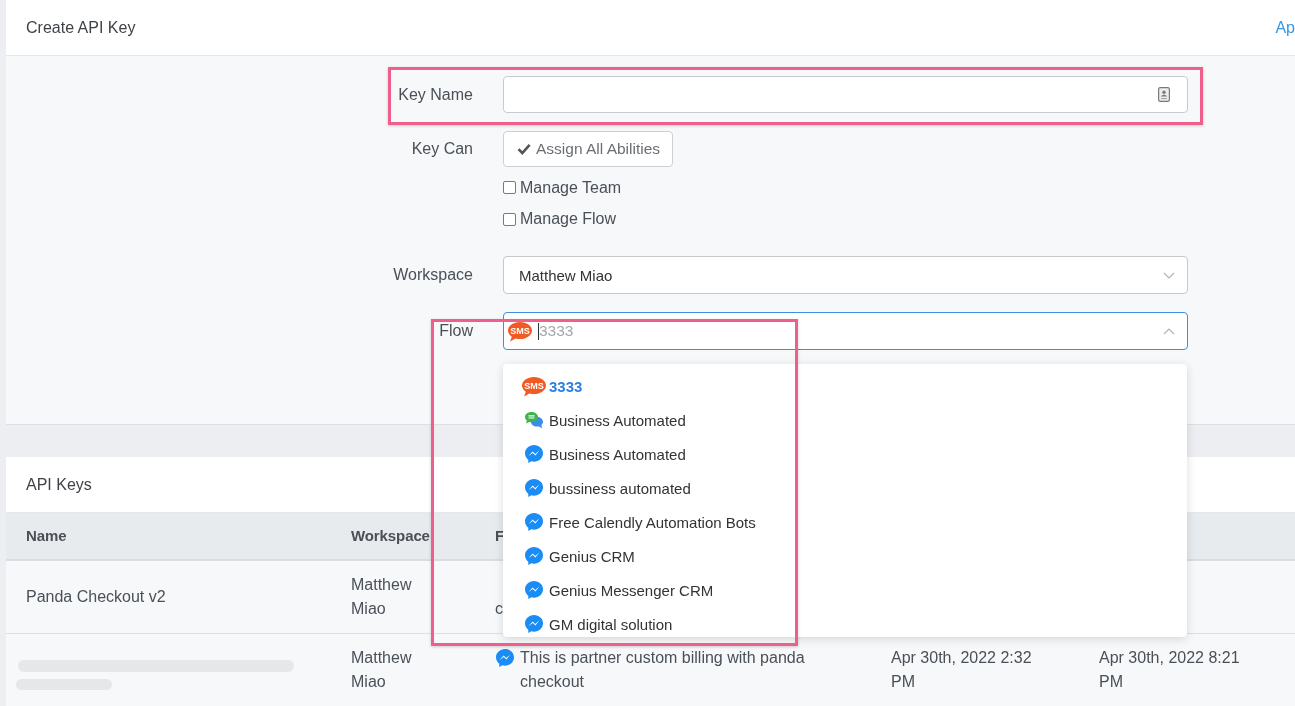  What do you see at coordinates (588, 149) in the screenshot?
I see `assign-all-abilities-button: Assign All Abilities` at bounding box center [588, 149].